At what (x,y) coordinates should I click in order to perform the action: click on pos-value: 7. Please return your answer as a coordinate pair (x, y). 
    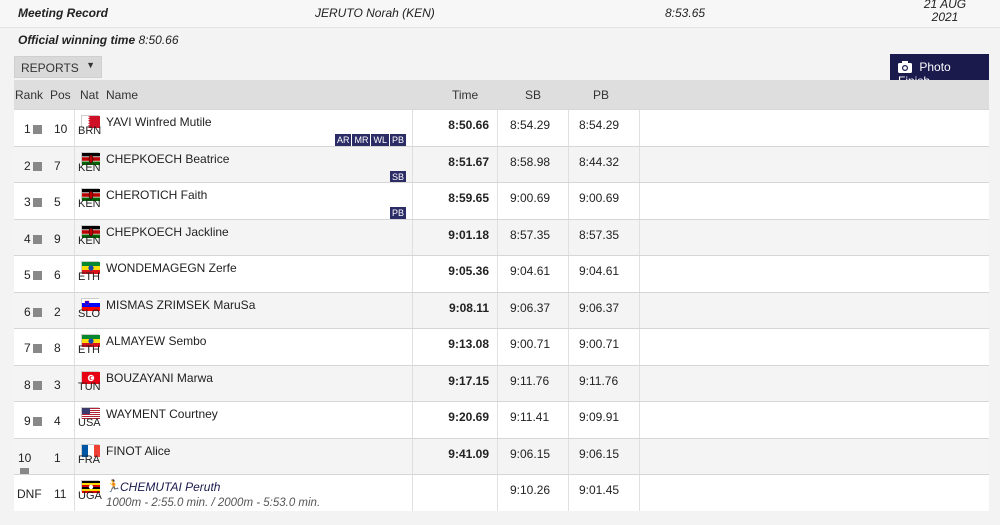
    Looking at the image, I should click on (57, 165).